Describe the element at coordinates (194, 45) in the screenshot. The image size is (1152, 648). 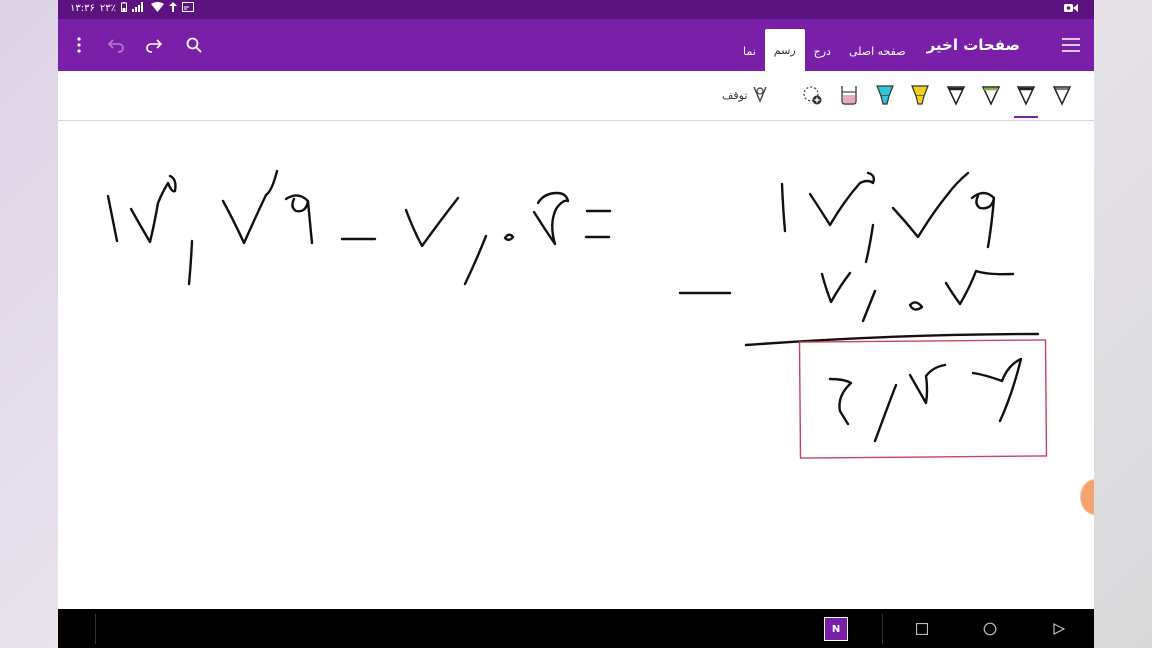
I see `search-icon` at that location.